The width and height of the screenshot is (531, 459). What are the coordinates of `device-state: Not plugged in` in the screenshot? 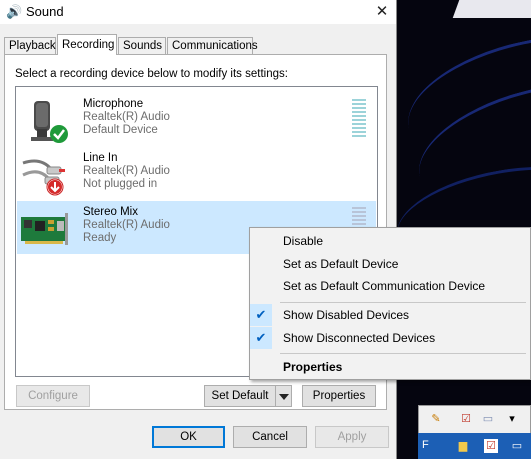 It's located at (120, 184).